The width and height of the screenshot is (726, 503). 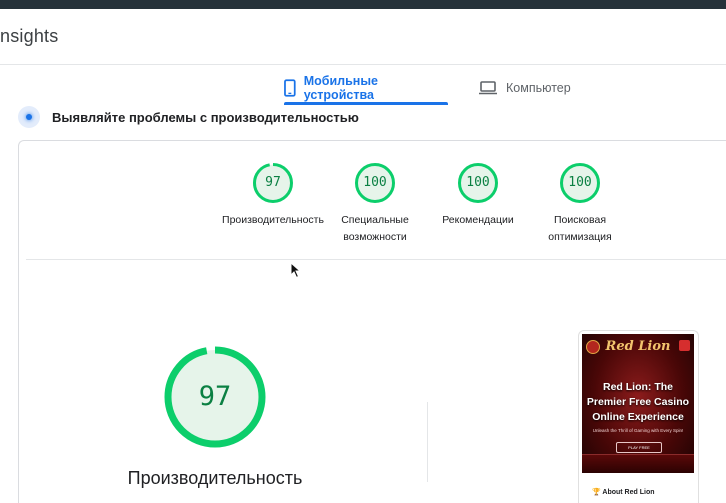 What do you see at coordinates (684, 345) in the screenshot?
I see `hamburger-menu-icon` at bounding box center [684, 345].